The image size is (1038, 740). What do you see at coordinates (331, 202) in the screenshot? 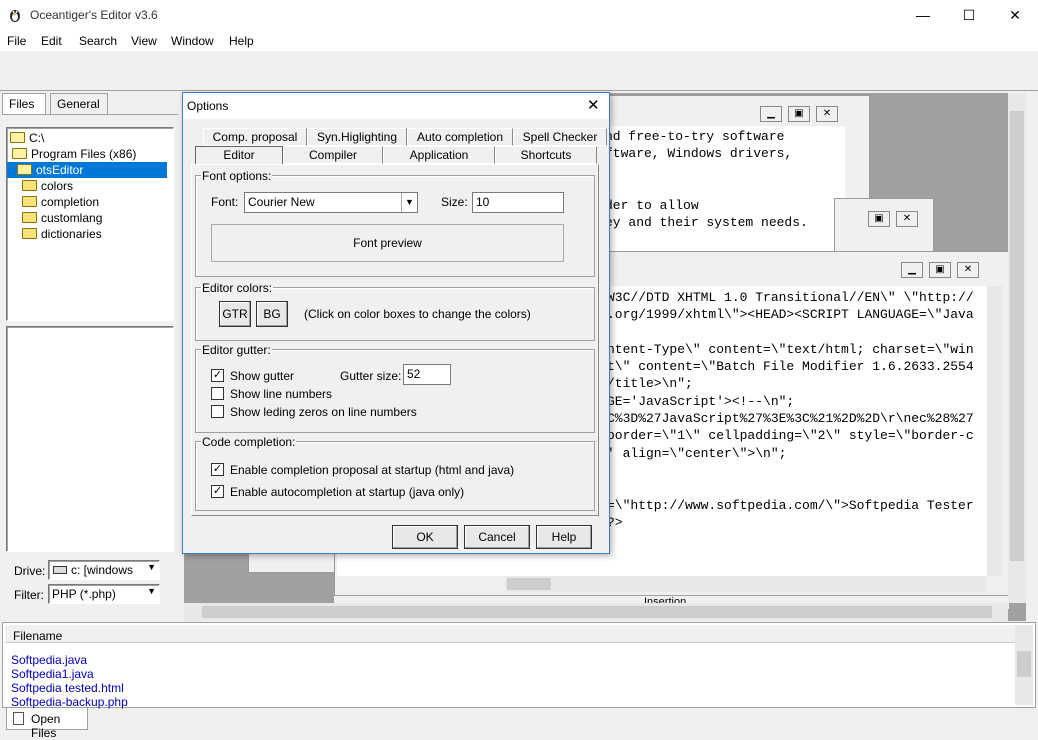
I see `font-select: Courier New ▼` at bounding box center [331, 202].